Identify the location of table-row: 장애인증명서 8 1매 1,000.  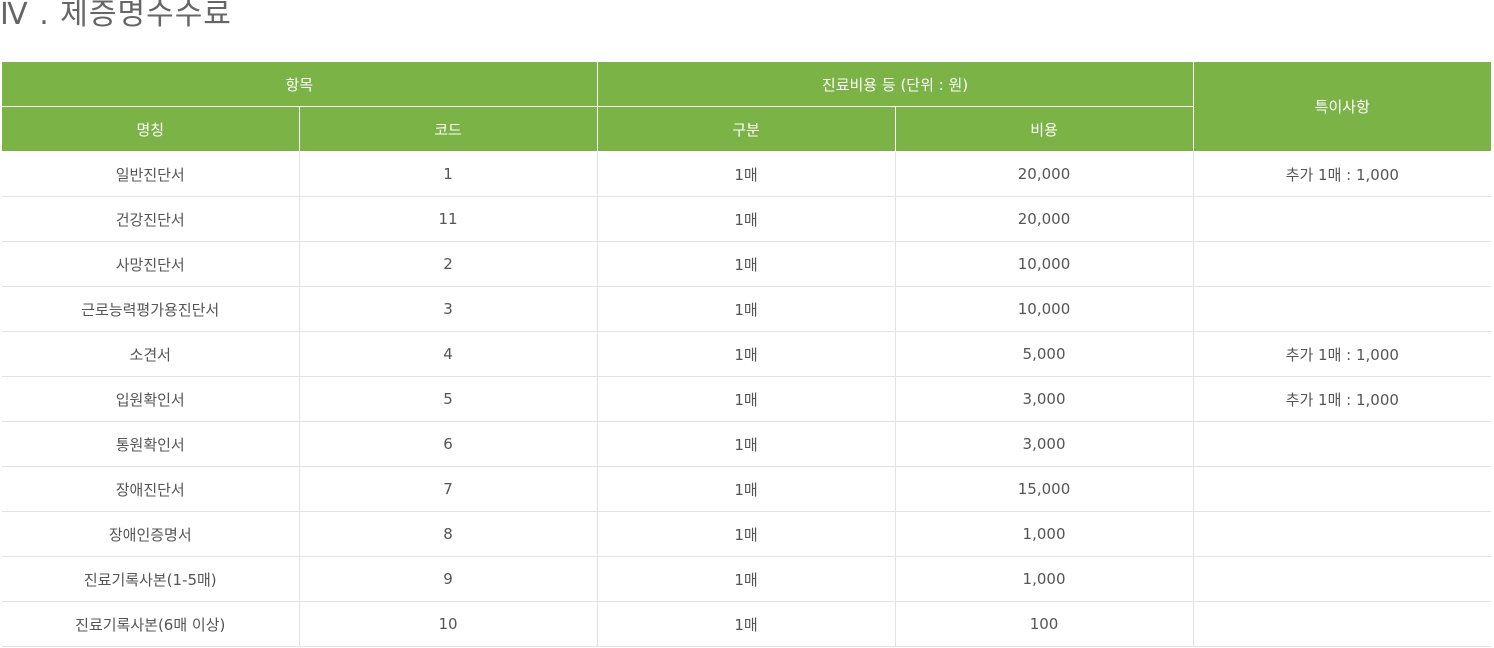
(747, 534).